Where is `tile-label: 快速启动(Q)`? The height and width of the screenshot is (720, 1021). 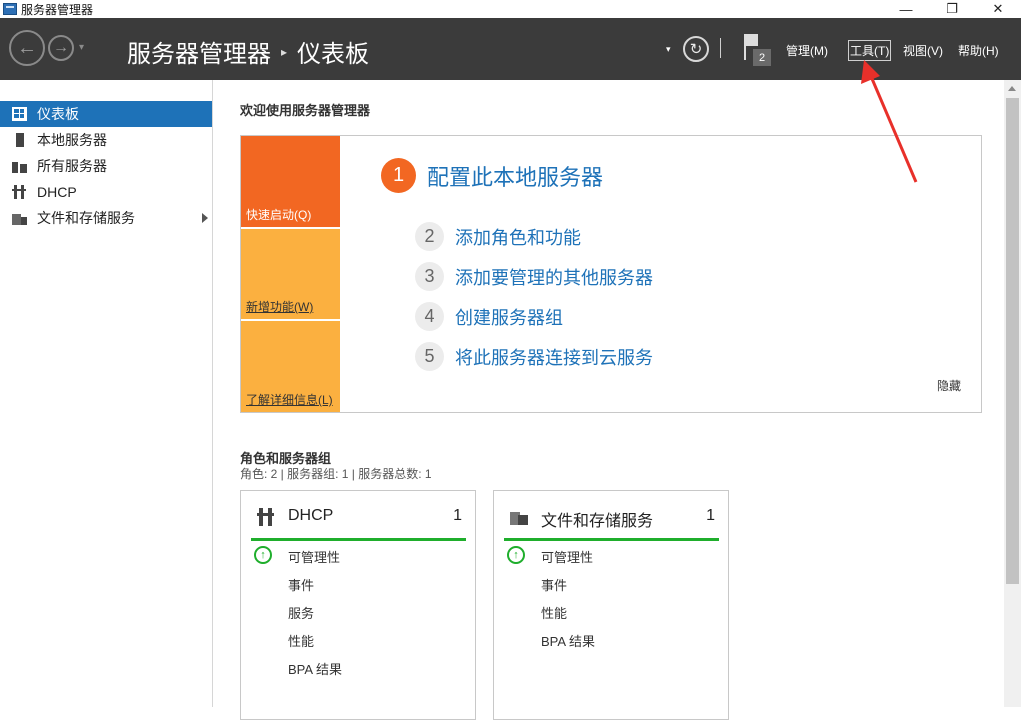 tile-label: 快速启动(Q) is located at coordinates (279, 215).